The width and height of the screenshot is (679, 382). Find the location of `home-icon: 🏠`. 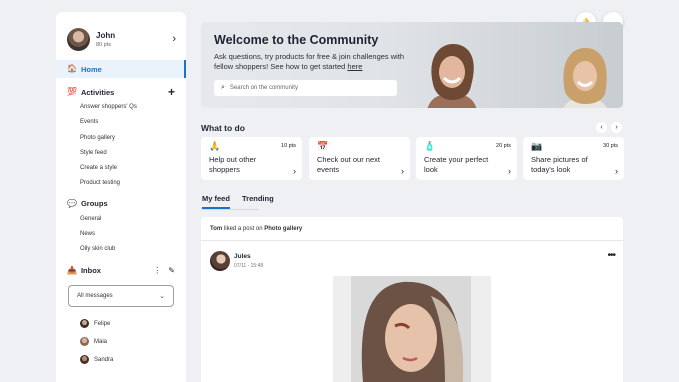

home-icon: 🏠 is located at coordinates (72, 68).